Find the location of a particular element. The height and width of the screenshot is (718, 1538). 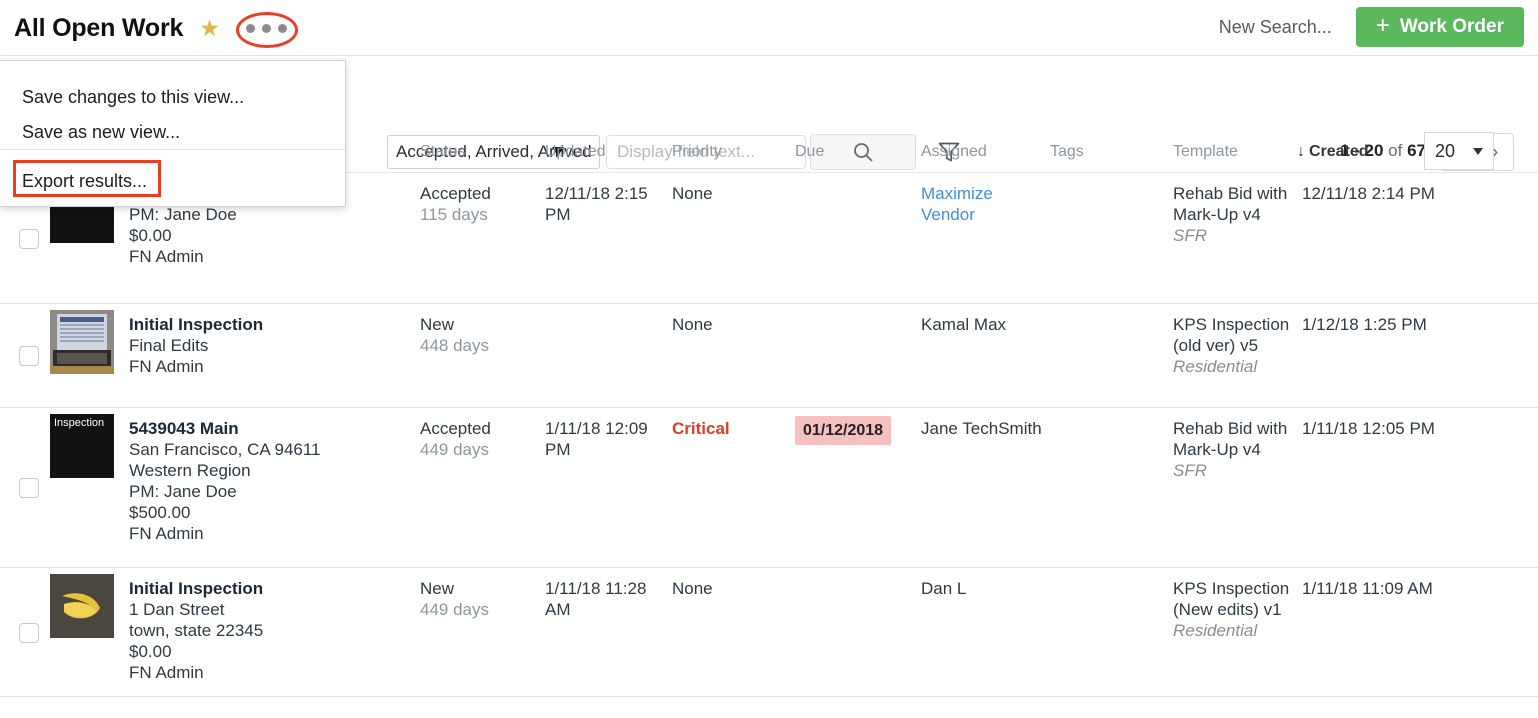

cell-assigned: Maximize Vendor is located at coordinates (983, 204).